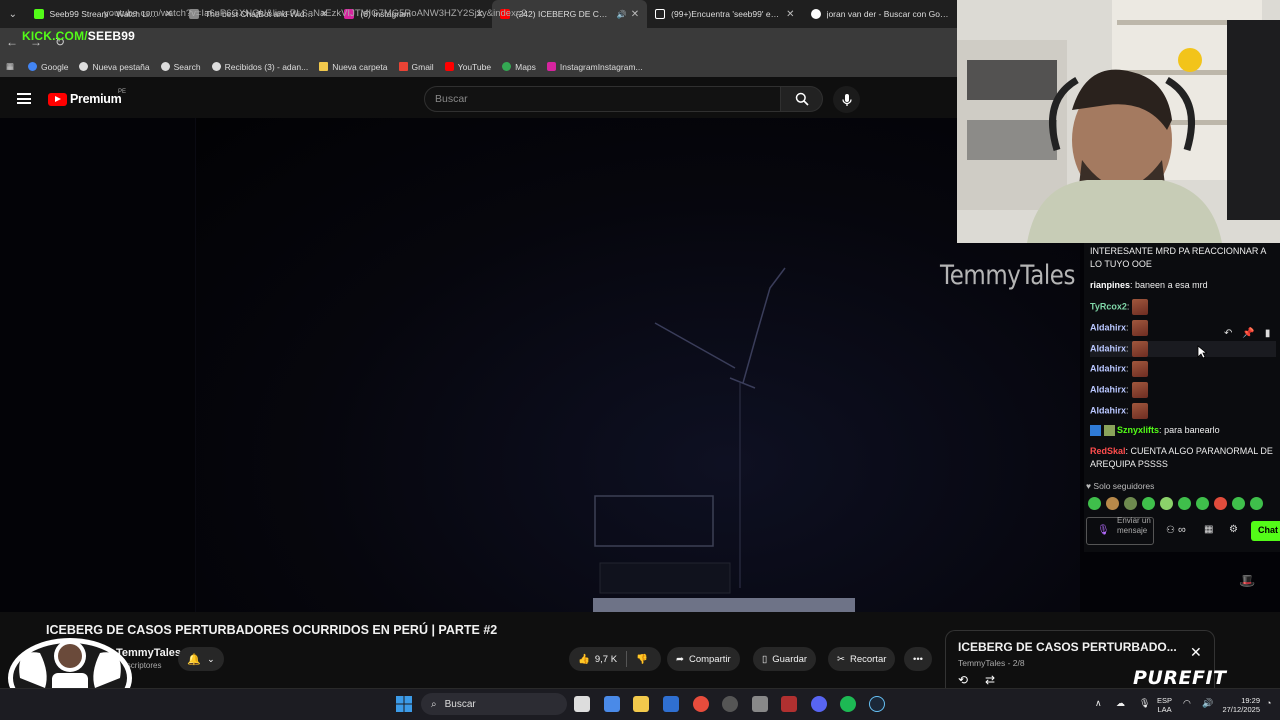  What do you see at coordinates (404, 704) in the screenshot?
I see `windows-start-icon` at bounding box center [404, 704].